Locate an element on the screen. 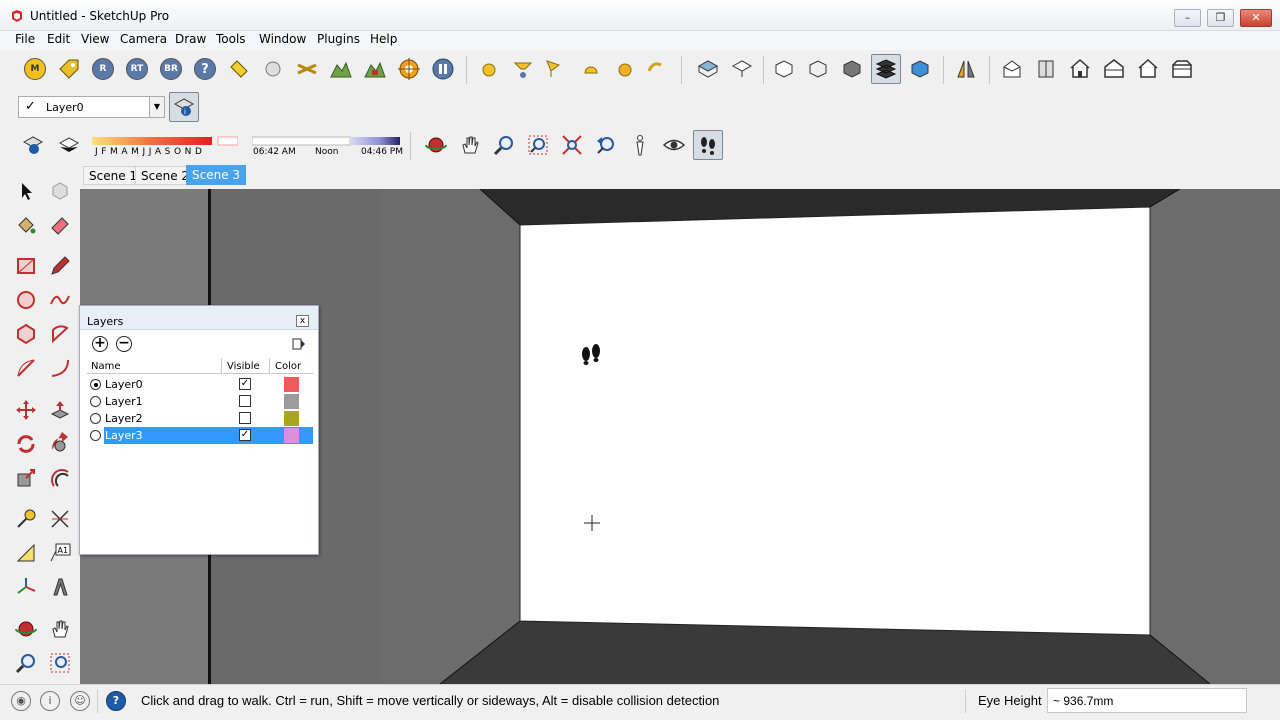  br-plugin-button: BR is located at coordinates (171, 69).